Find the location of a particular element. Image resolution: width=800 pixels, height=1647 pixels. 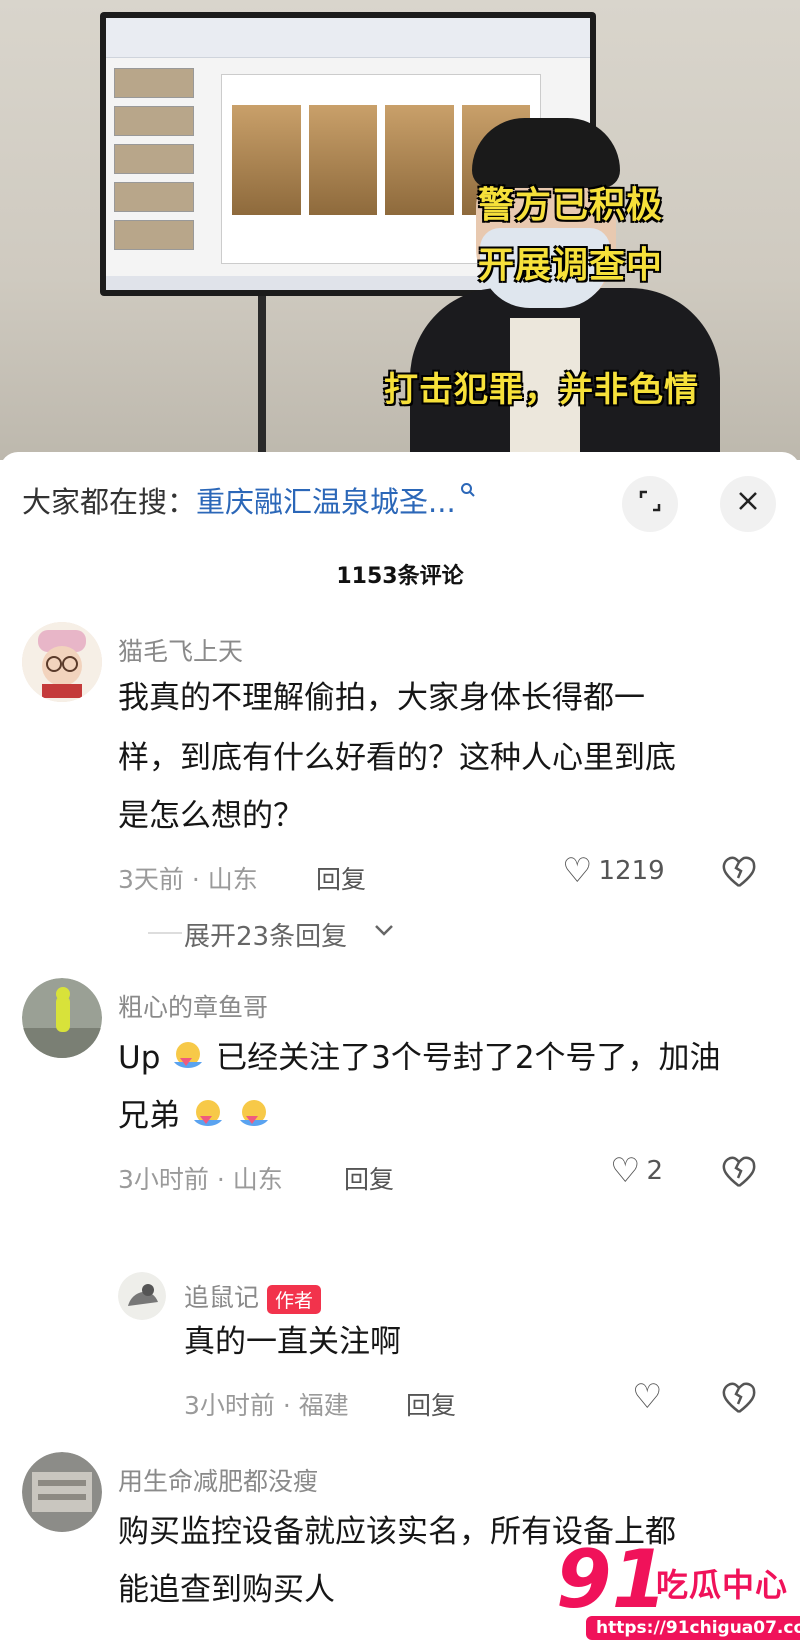

ppt-ribbon is located at coordinates (348, 38).